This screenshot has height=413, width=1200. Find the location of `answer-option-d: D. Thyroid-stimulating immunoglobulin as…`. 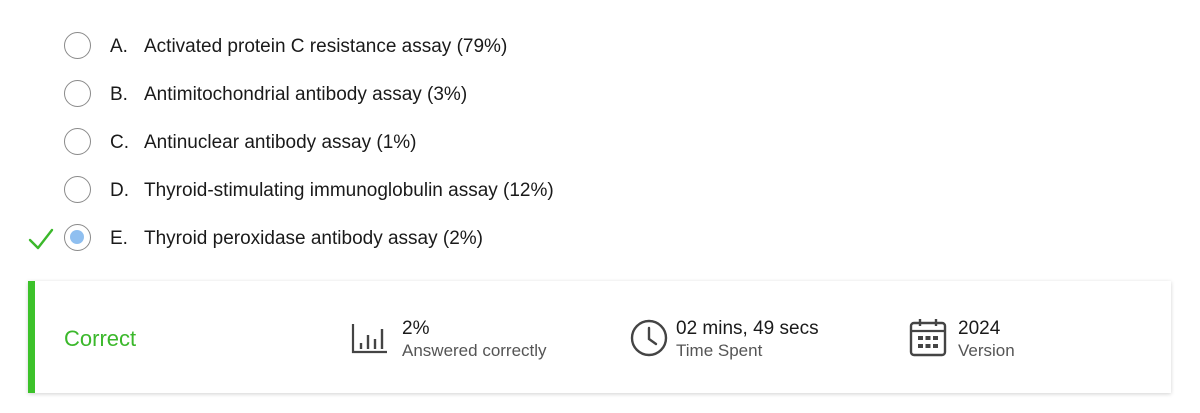

answer-option-d: D. Thyroid-stimulating immunoglobulin as… is located at coordinates (600, 191).